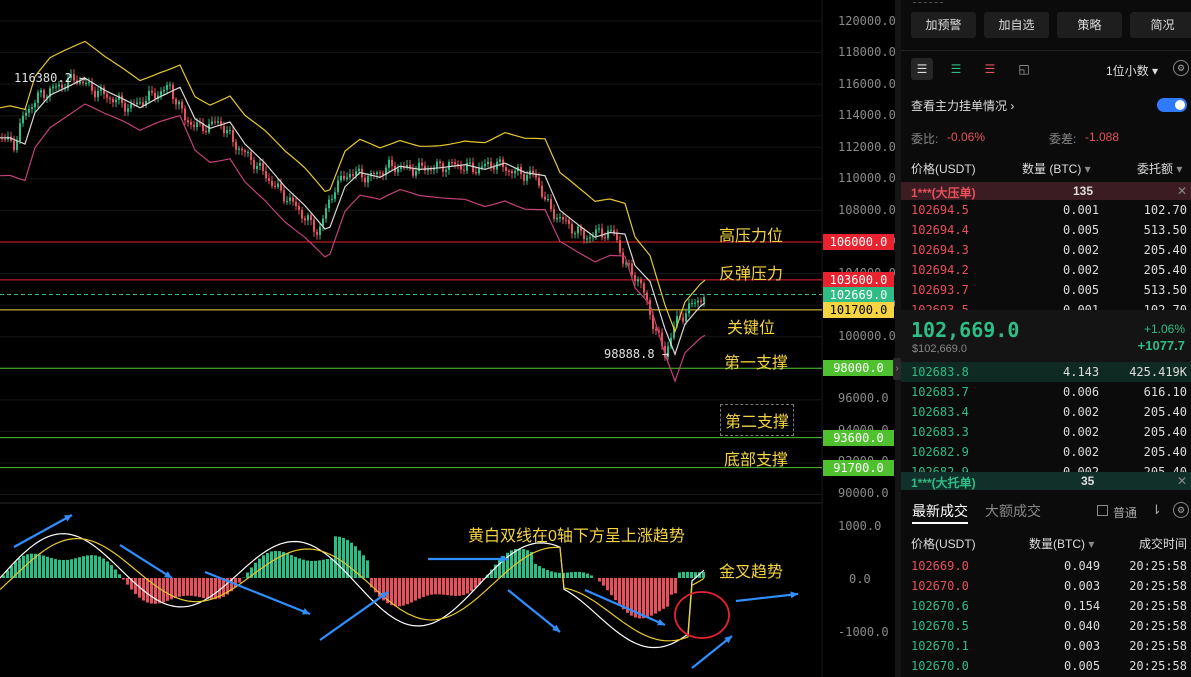 The height and width of the screenshot is (677, 1191). What do you see at coordinates (943, 25) in the screenshot?
I see `add-alert-button: 加预警` at bounding box center [943, 25].